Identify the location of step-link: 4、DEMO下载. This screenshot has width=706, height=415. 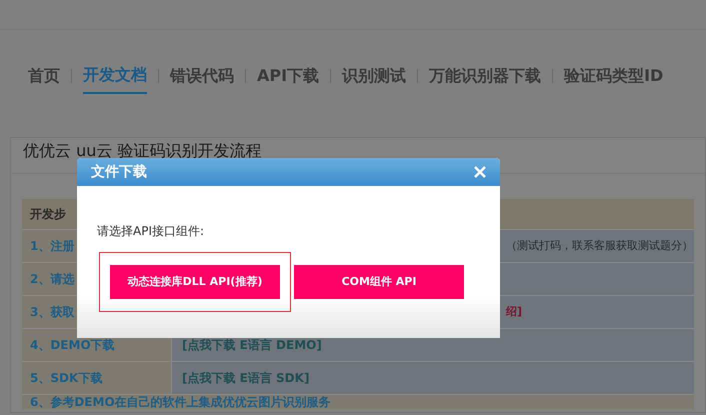
(72, 345).